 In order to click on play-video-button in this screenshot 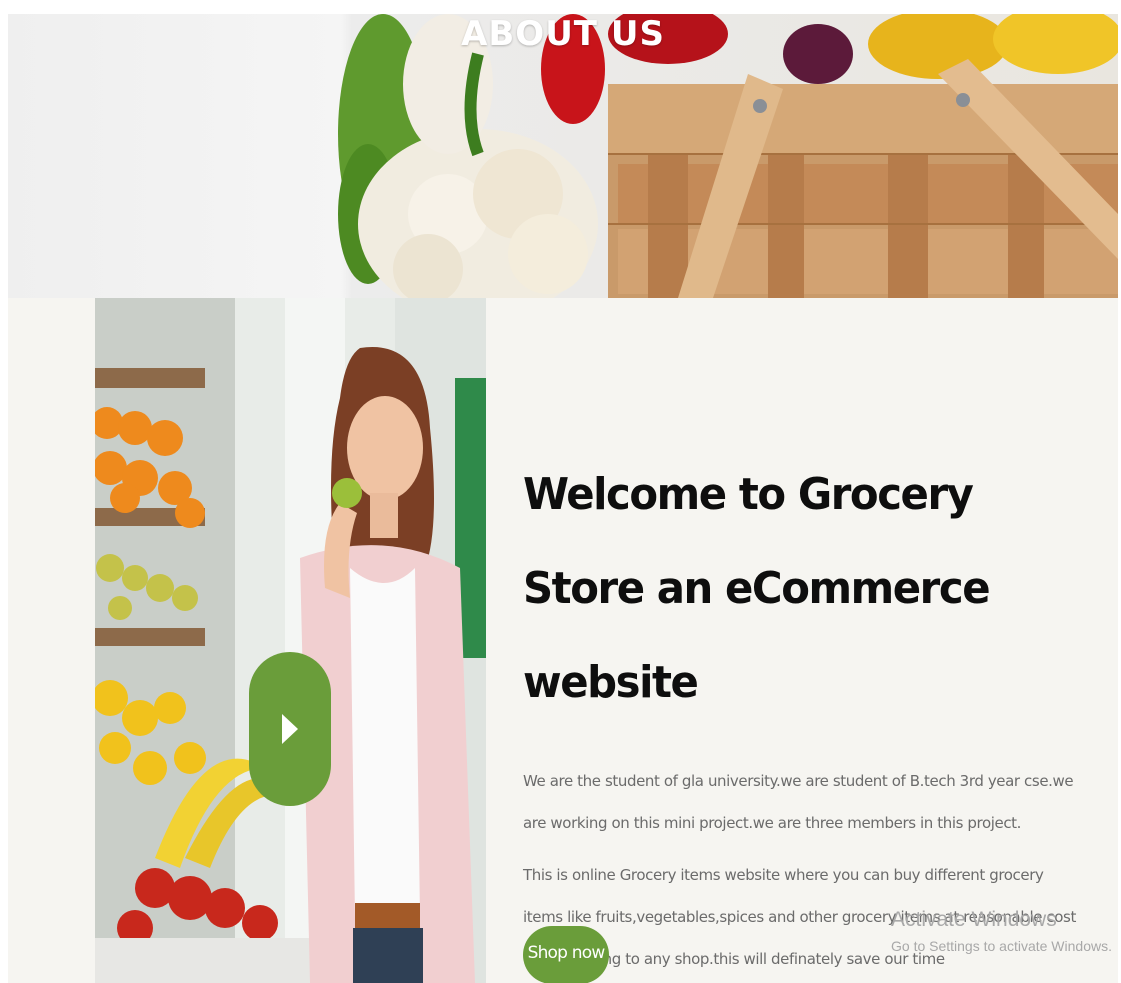, I will do `click(290, 729)`.